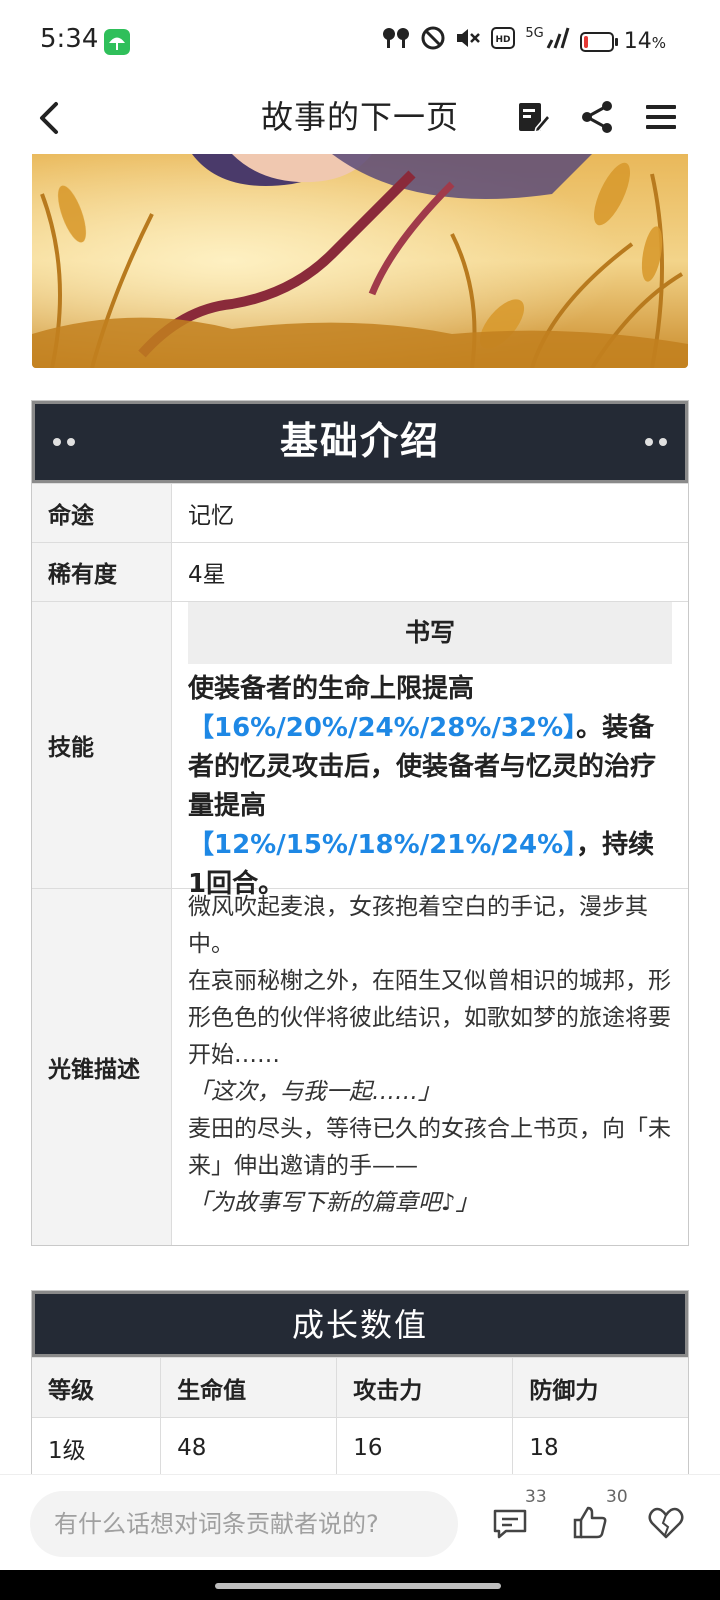 The height and width of the screenshot is (1600, 720). Describe the element at coordinates (600, 1447) in the screenshot. I see `cell-def: 18` at that location.